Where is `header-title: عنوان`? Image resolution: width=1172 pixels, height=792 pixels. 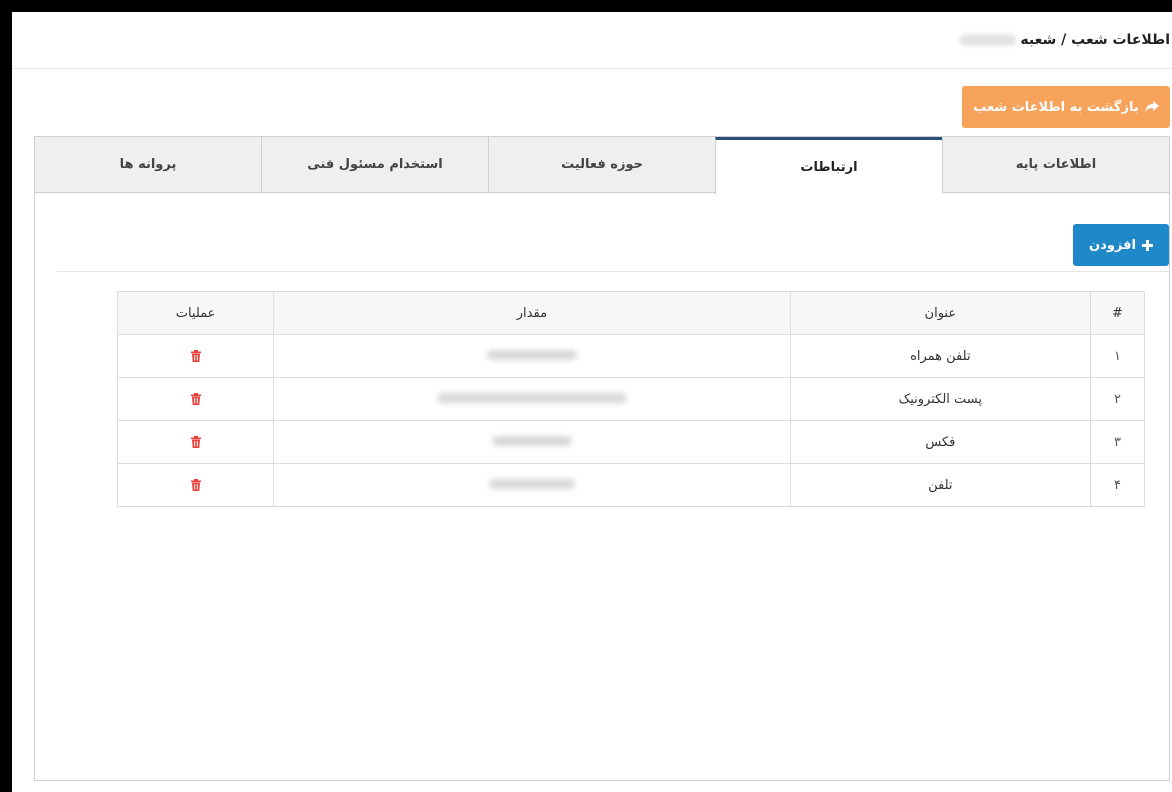
header-title: عنوان is located at coordinates (940, 313).